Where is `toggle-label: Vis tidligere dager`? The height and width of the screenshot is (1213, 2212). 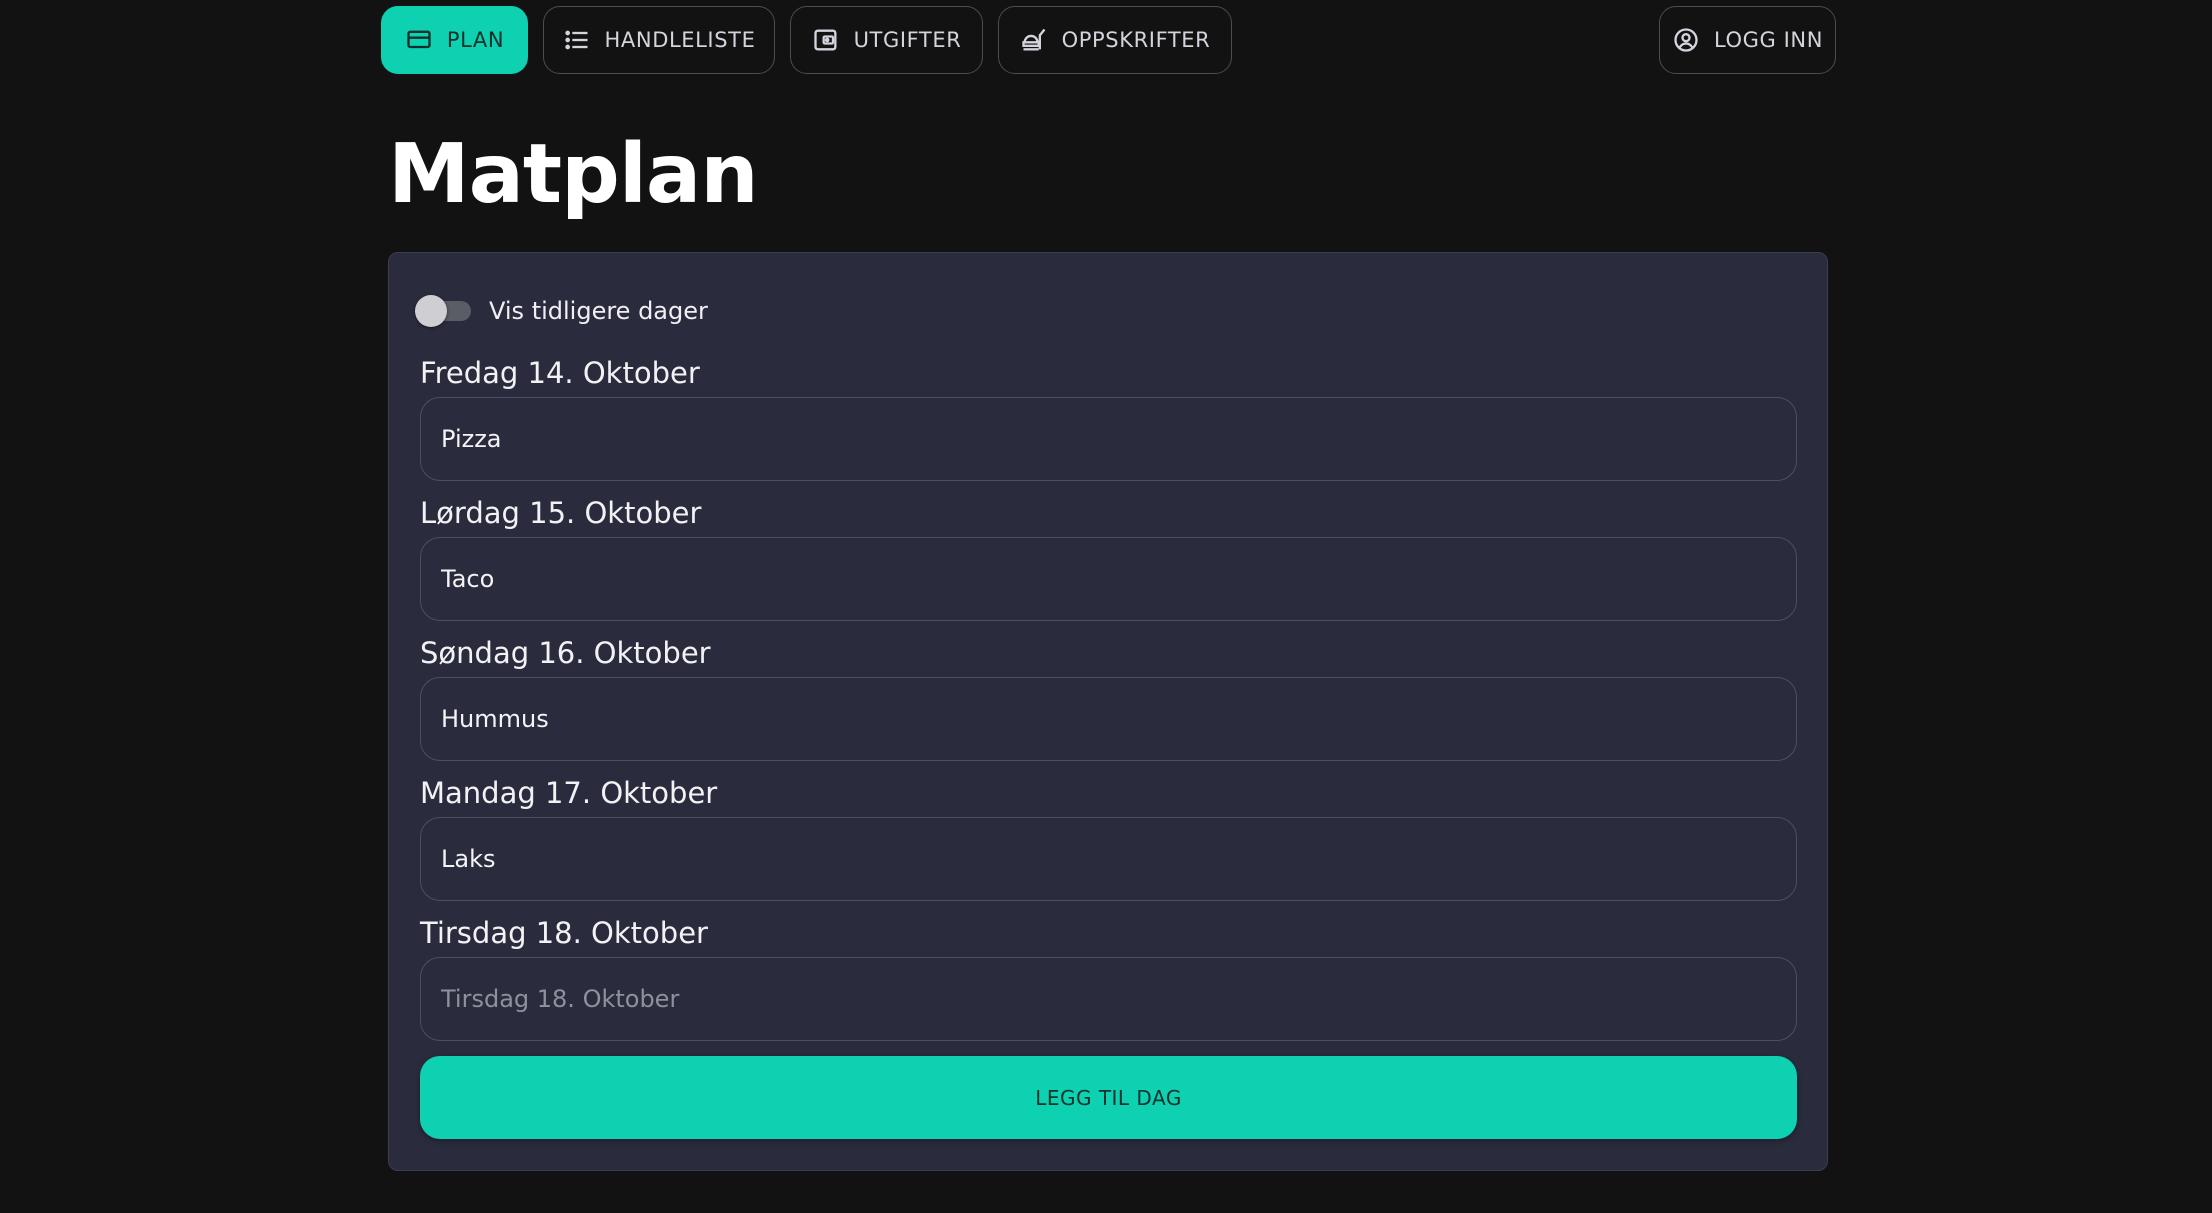 toggle-label: Vis tidligere dager is located at coordinates (598, 311).